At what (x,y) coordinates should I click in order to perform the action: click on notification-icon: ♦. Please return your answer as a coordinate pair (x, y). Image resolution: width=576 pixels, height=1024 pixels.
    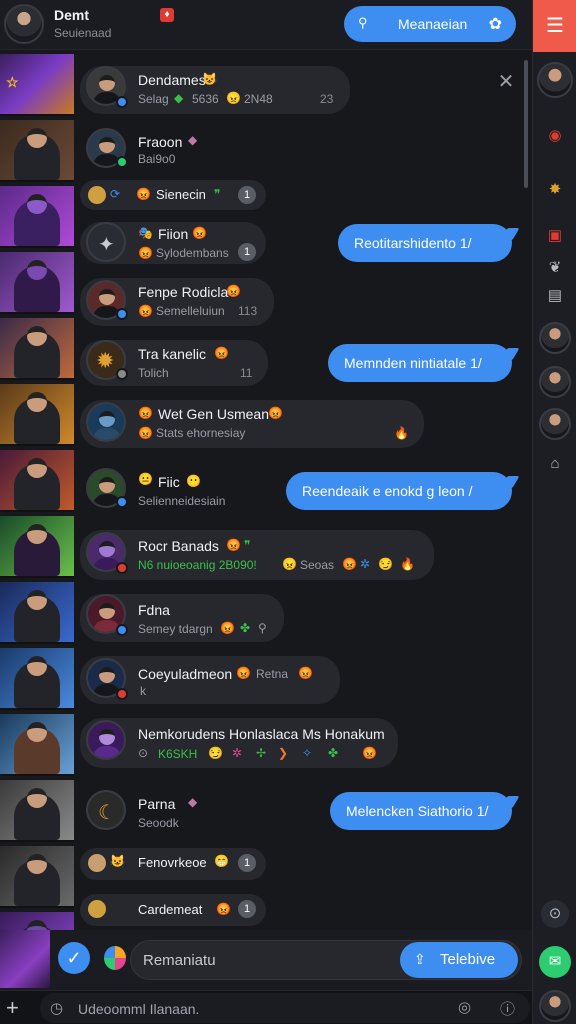
    Looking at the image, I should click on (167, 15).